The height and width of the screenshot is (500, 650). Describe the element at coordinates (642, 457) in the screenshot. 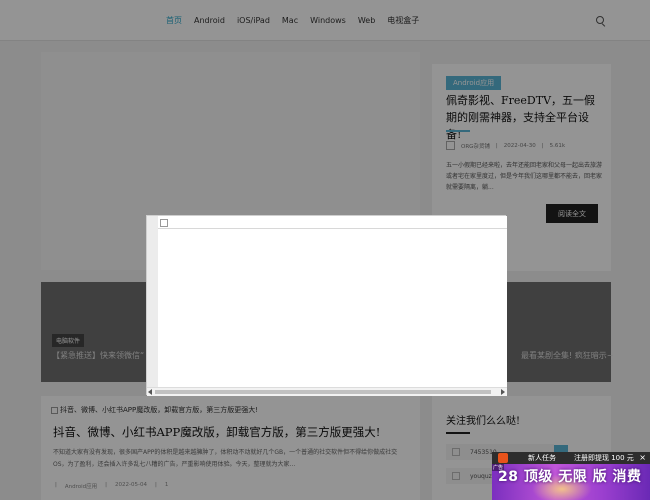

I see `close-icon: ×` at that location.